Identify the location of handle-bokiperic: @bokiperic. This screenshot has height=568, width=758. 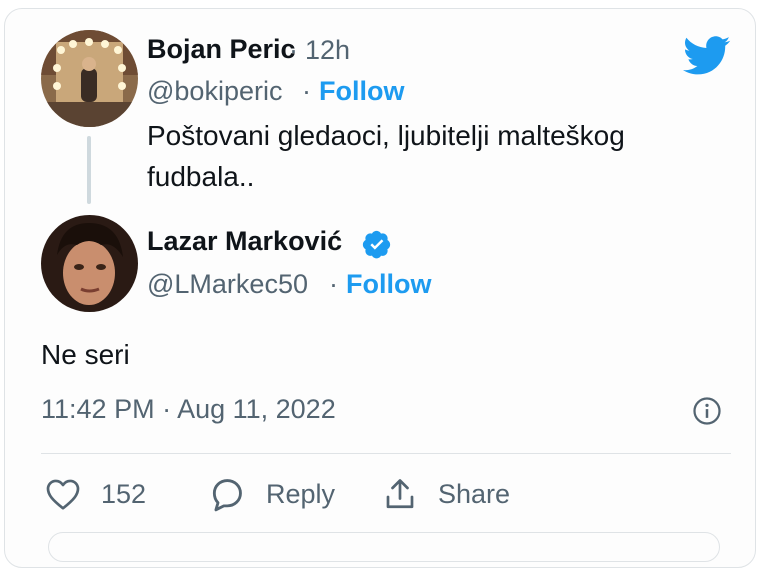
(214, 91).